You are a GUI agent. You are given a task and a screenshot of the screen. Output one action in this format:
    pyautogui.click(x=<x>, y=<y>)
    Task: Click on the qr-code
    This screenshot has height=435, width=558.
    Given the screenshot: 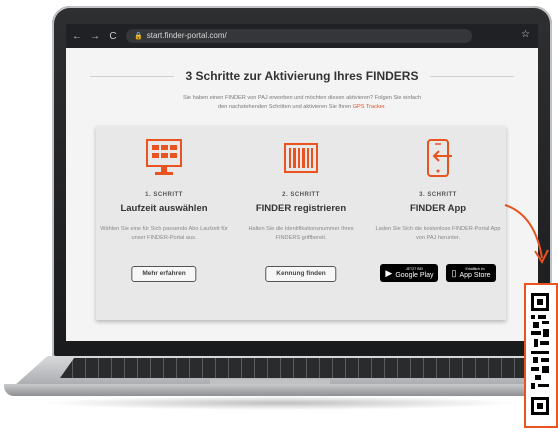 What is the action you would take?
    pyautogui.click(x=541, y=355)
    